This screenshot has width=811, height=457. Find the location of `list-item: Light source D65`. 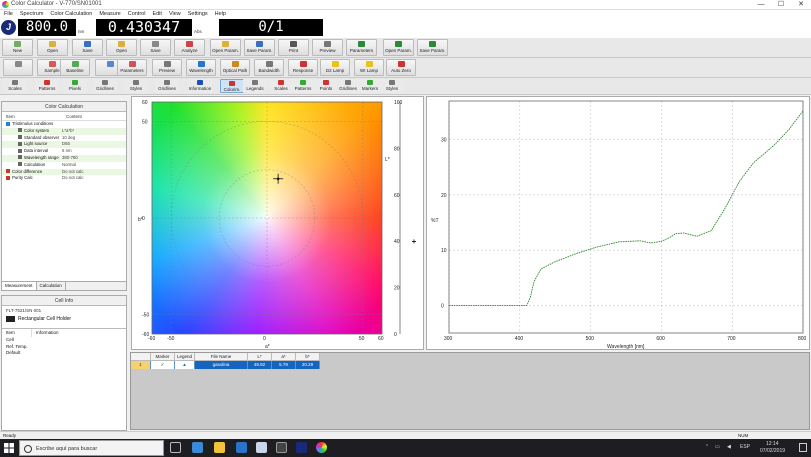

list-item: Light source D65 is located at coordinates (64, 145).